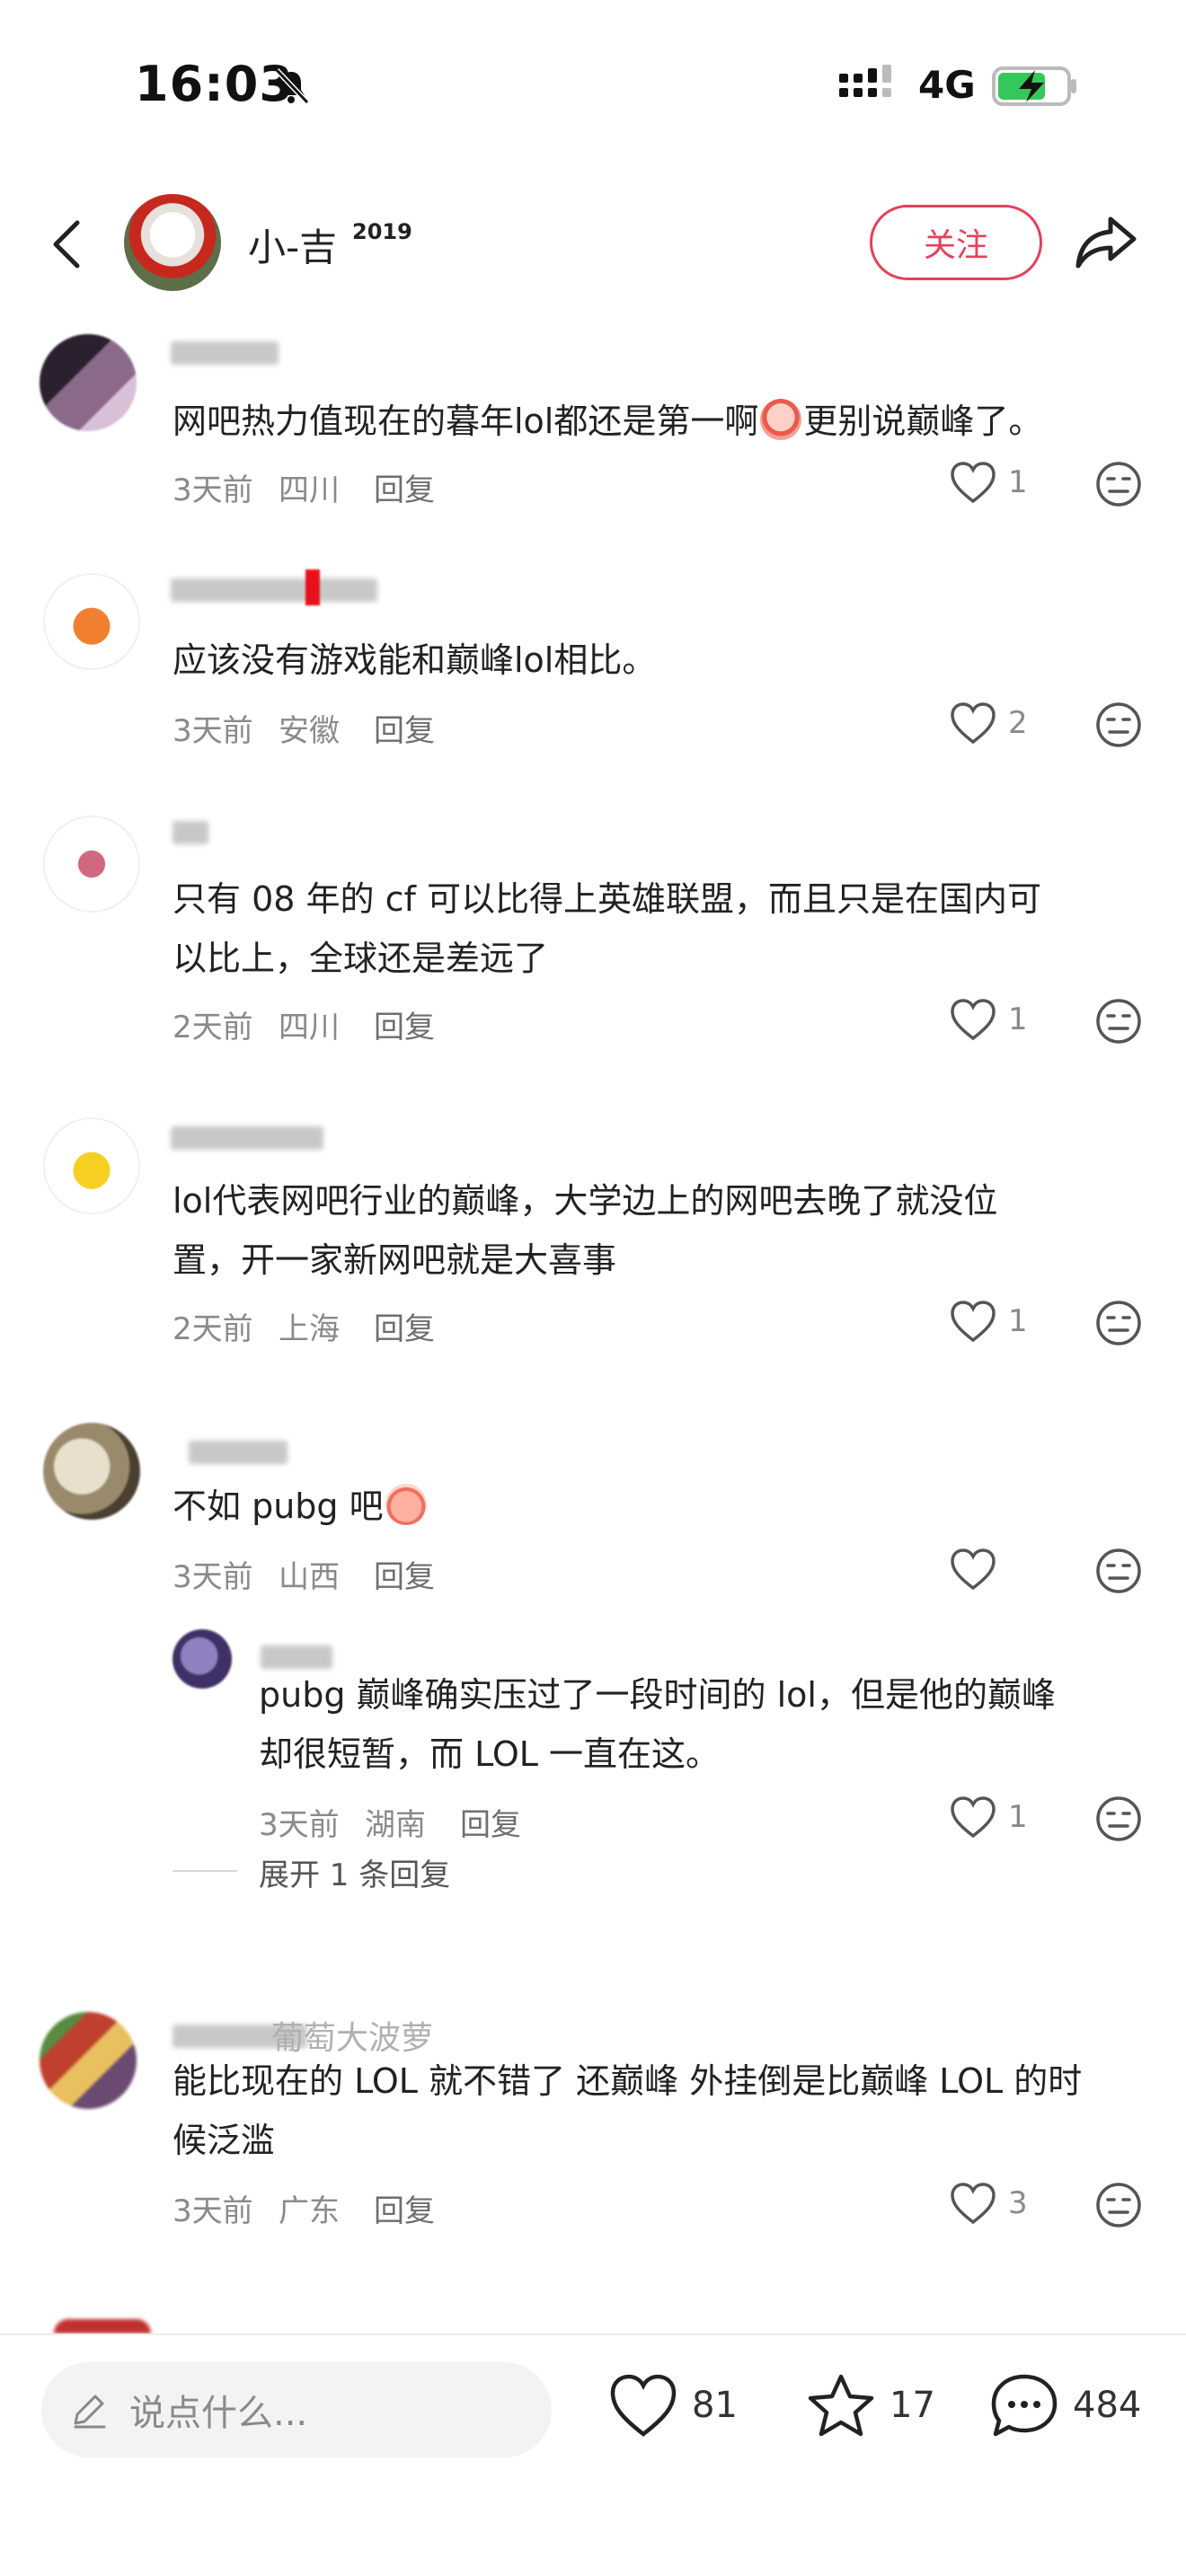 The image size is (1186, 2576). I want to click on comments-button: 484, so click(1064, 2405).